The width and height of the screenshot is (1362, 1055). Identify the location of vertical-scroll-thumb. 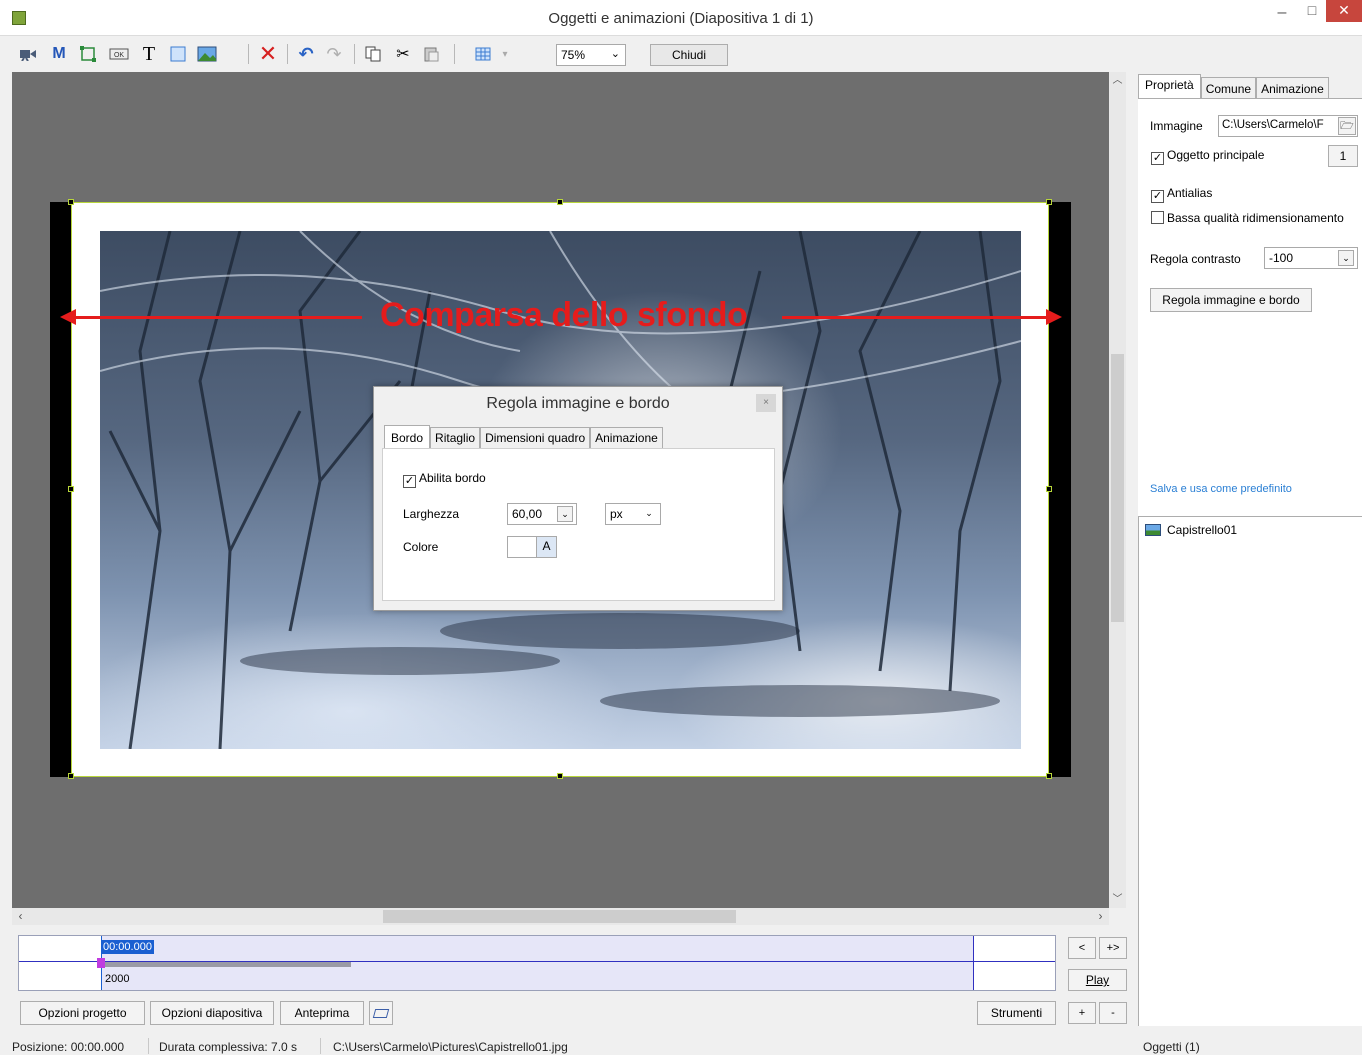
(1117, 488).